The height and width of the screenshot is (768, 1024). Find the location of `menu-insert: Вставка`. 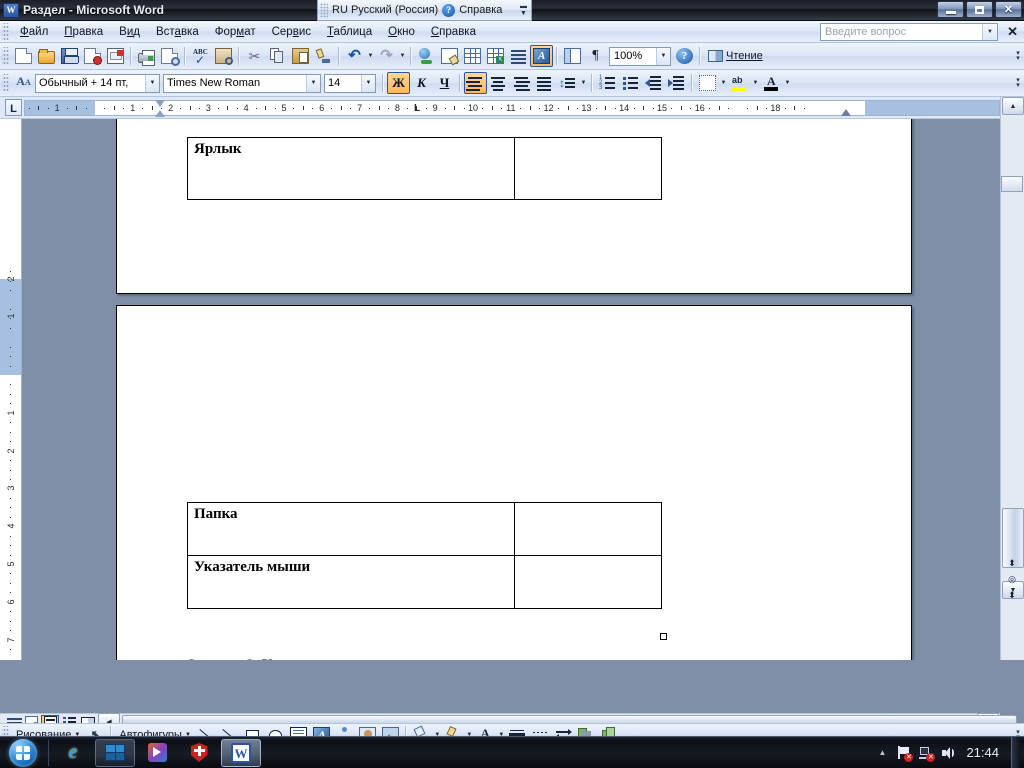

menu-insert: Вставка is located at coordinates (177, 32).